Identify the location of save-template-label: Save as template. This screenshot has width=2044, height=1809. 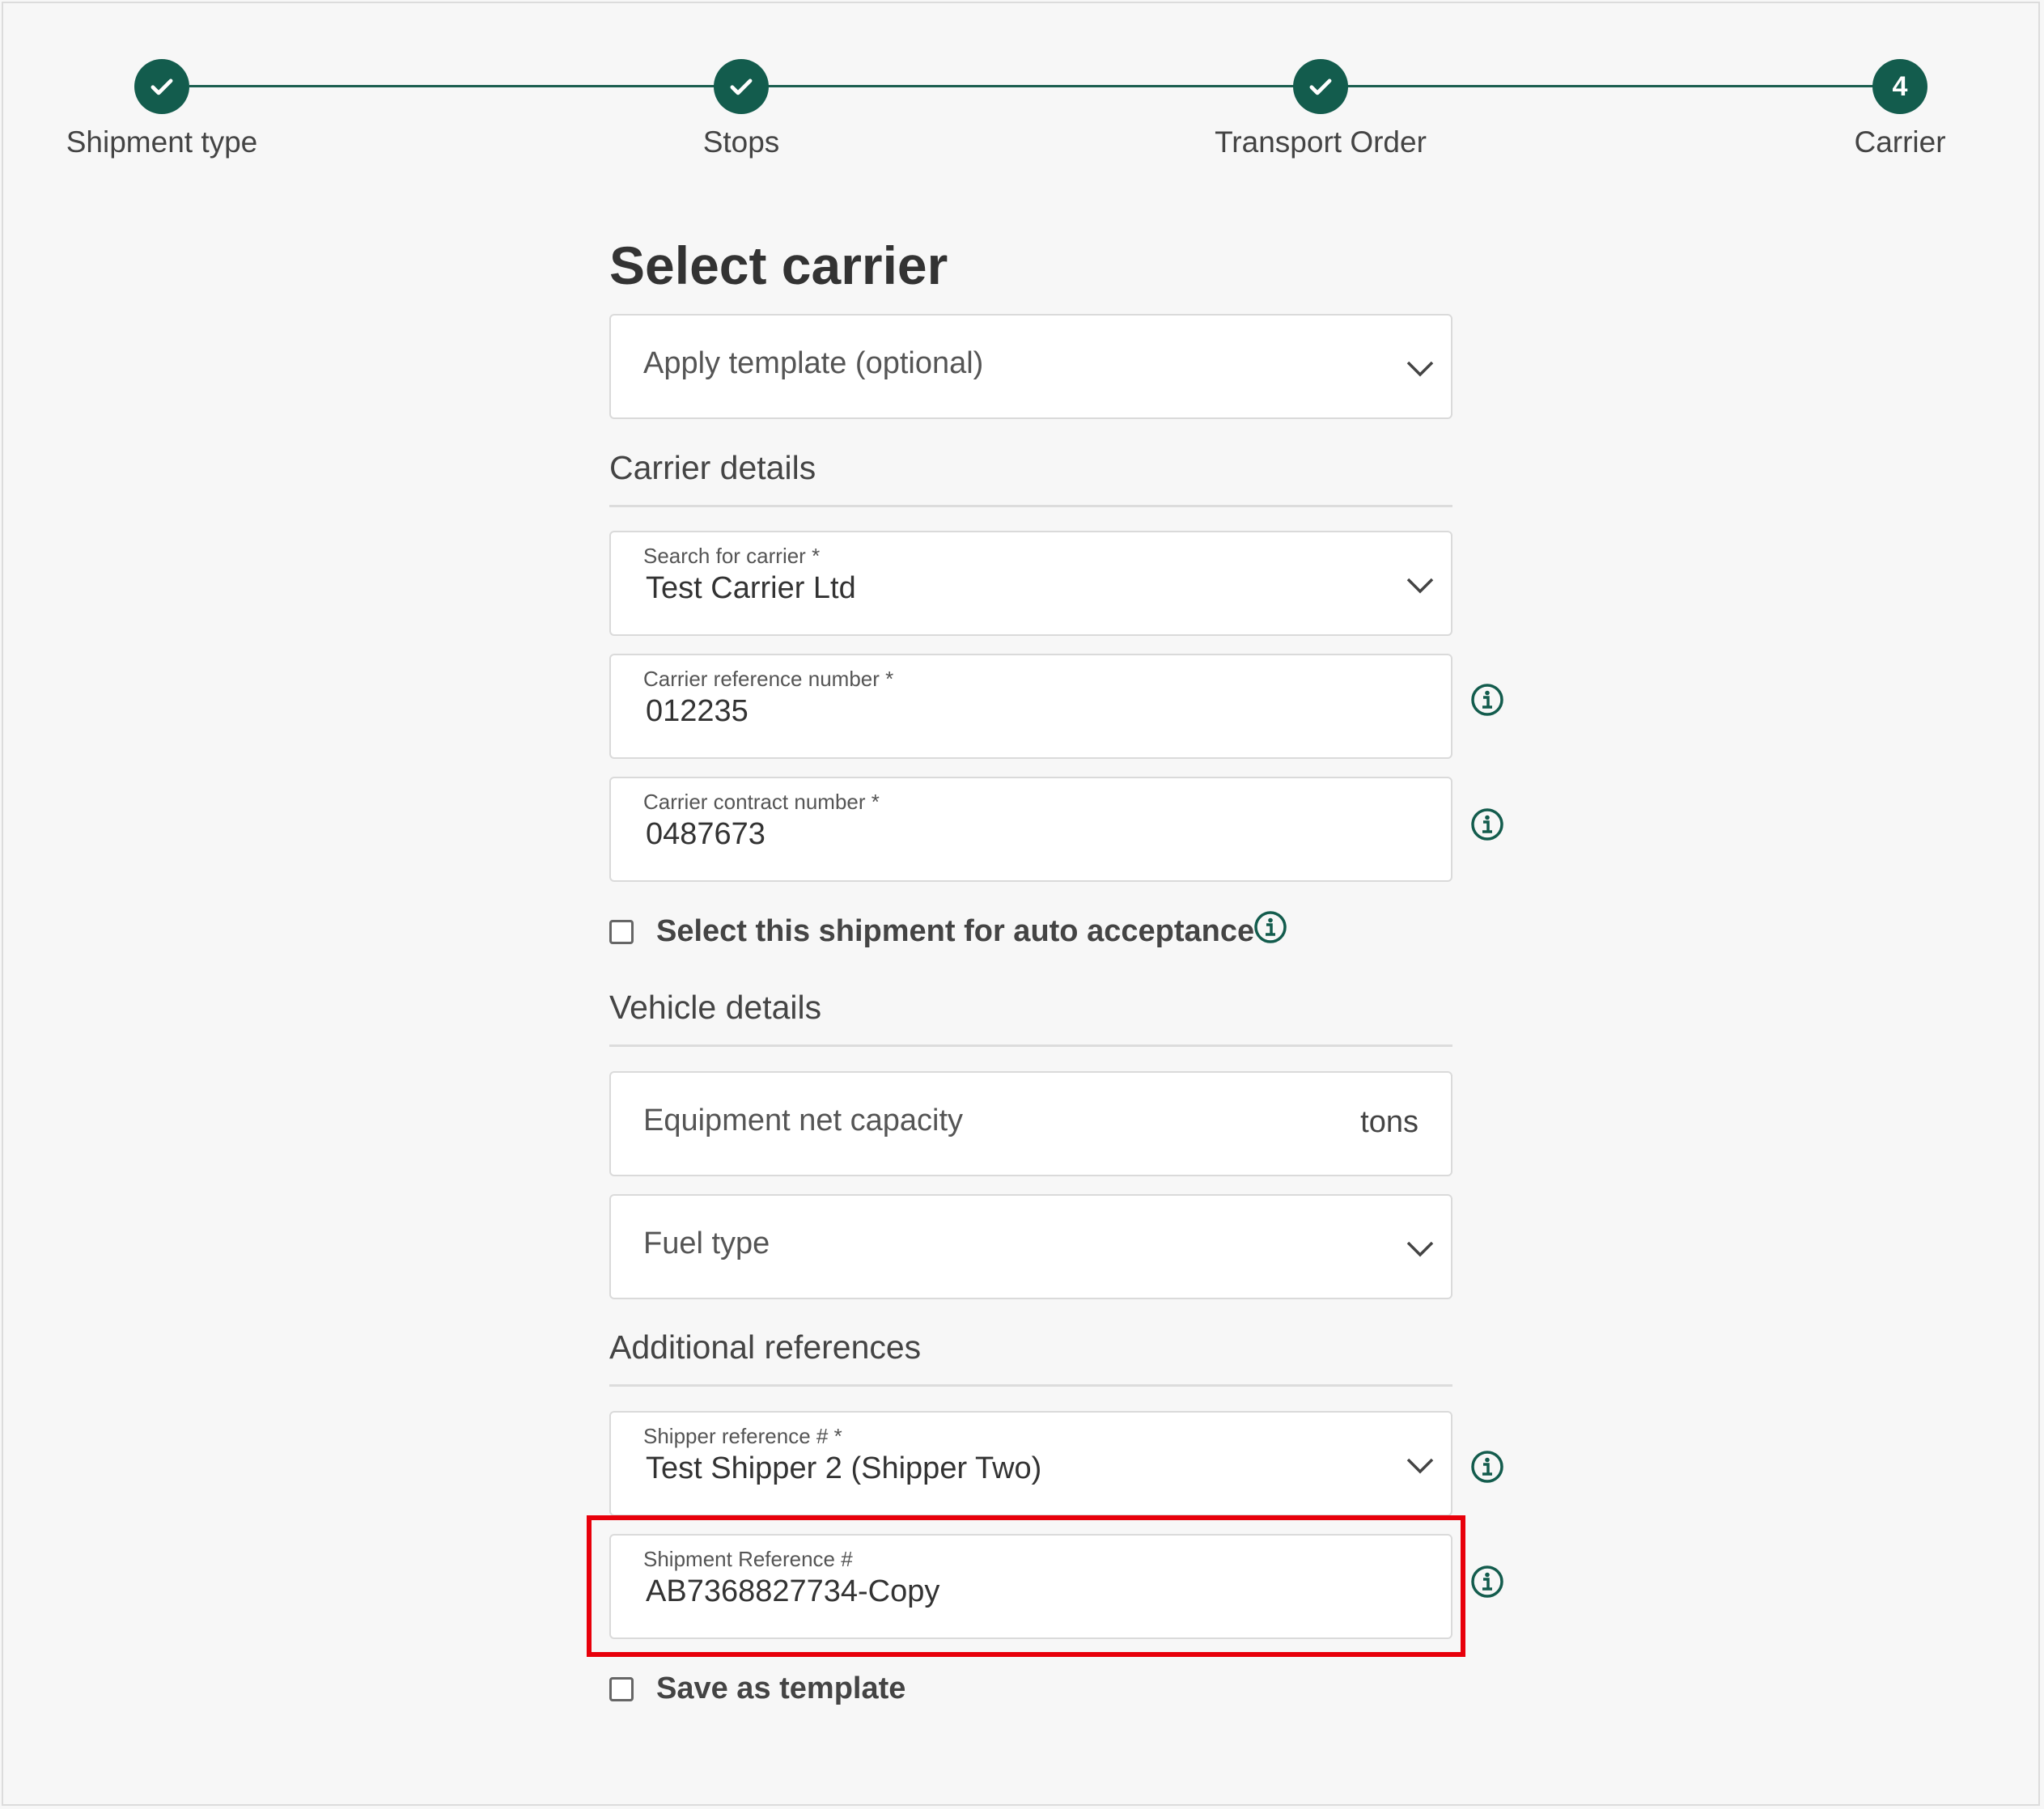
(781, 1688).